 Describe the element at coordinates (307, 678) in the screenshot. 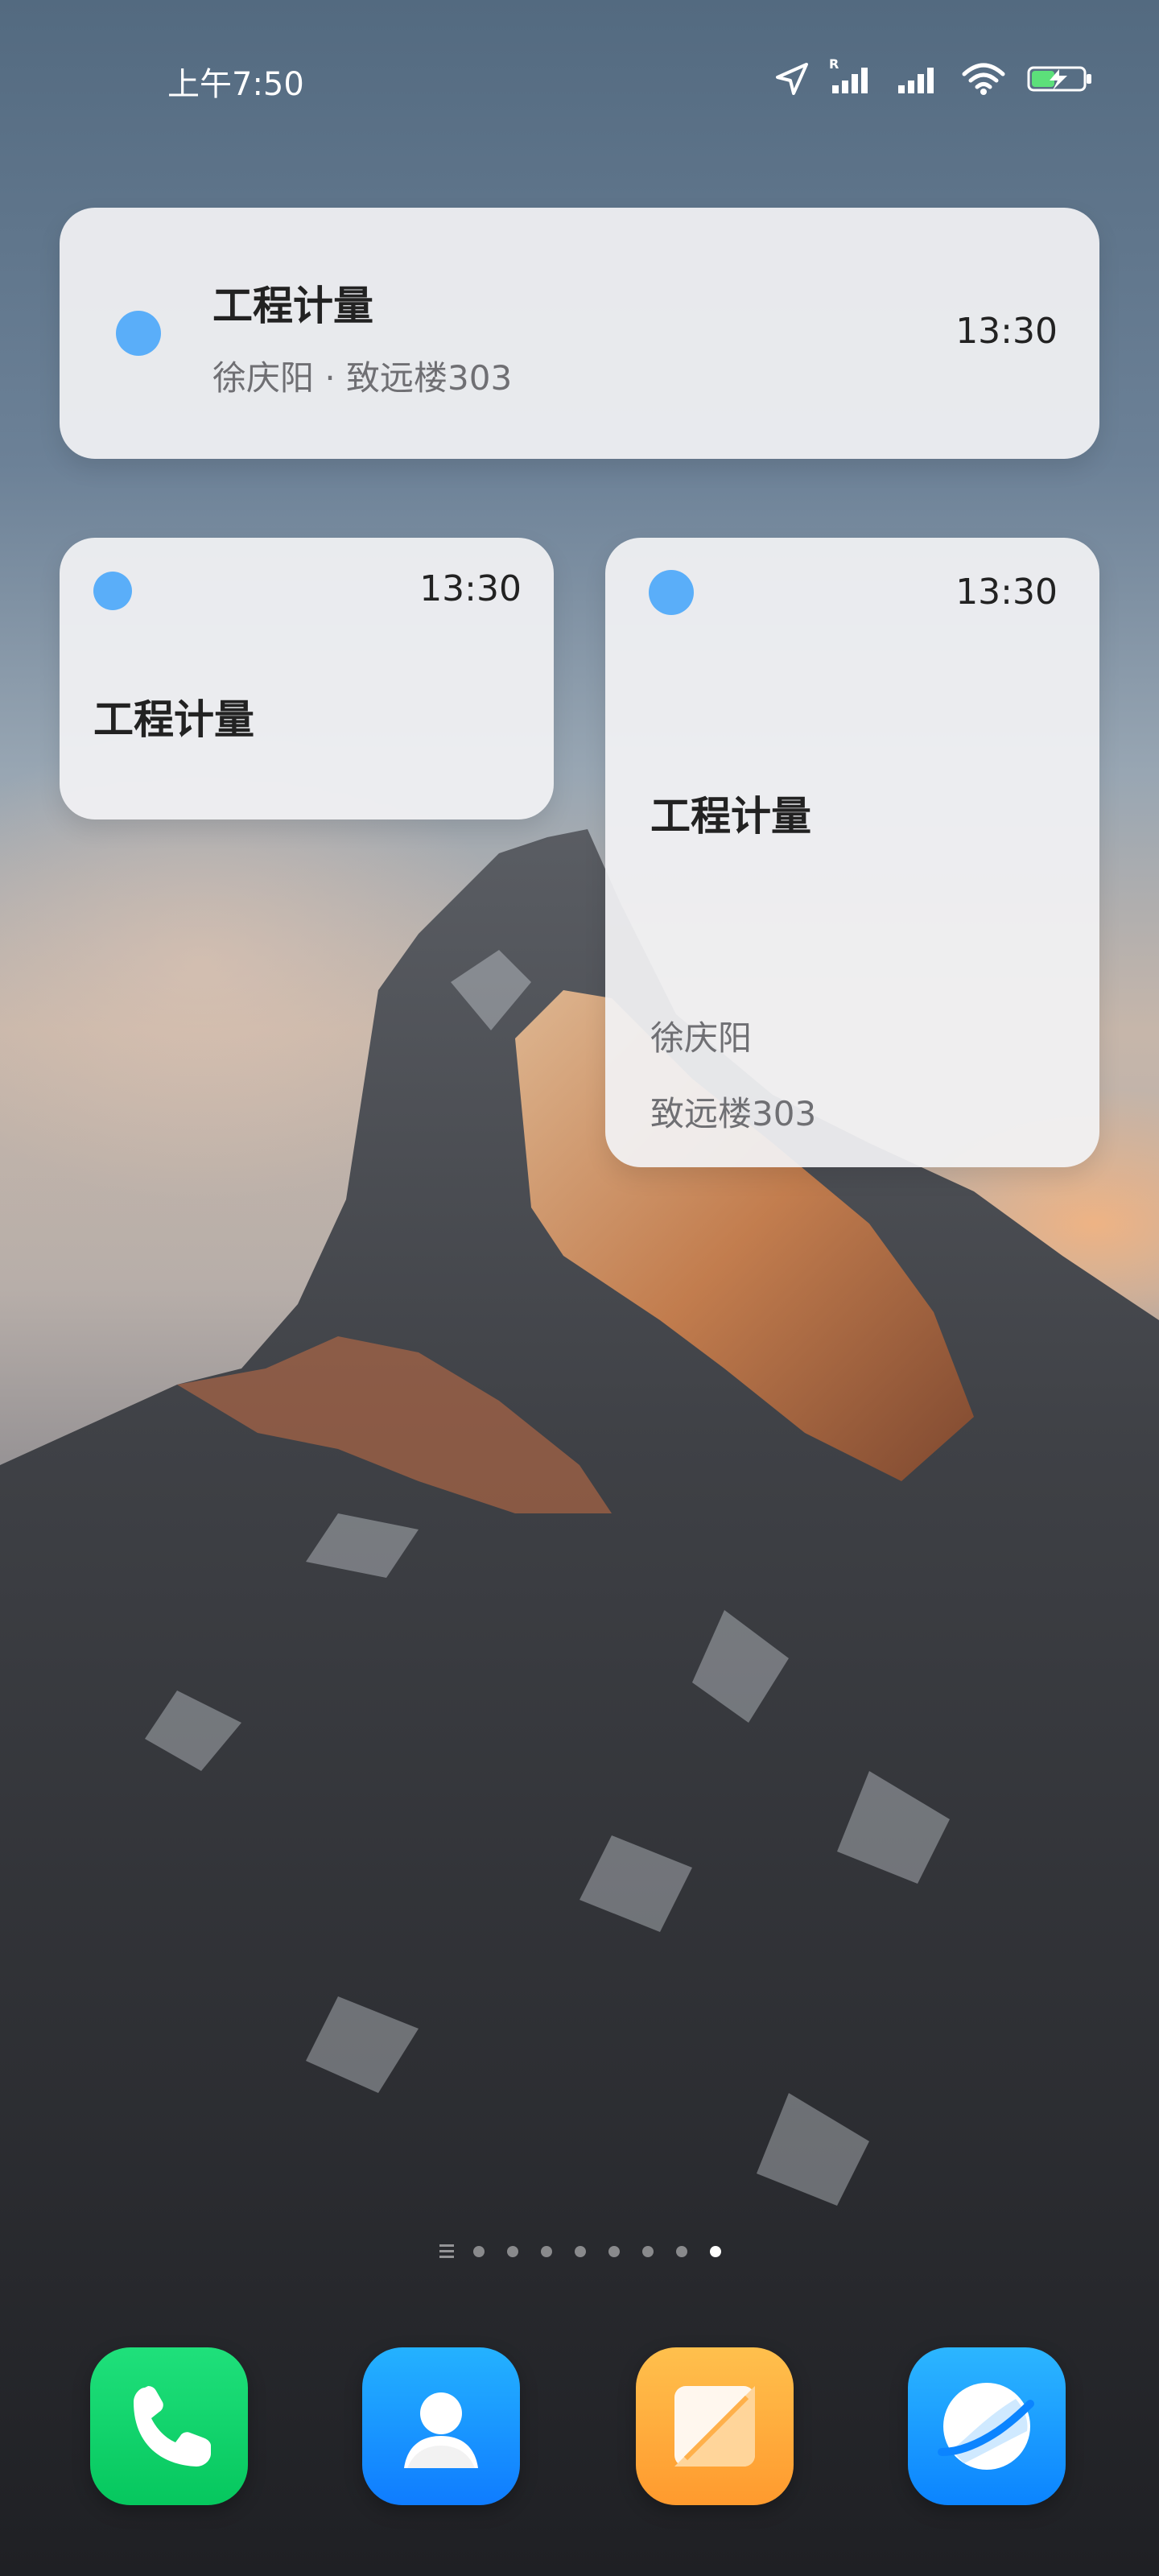

I see `class-widget-small: 13:30 工程计量` at that location.